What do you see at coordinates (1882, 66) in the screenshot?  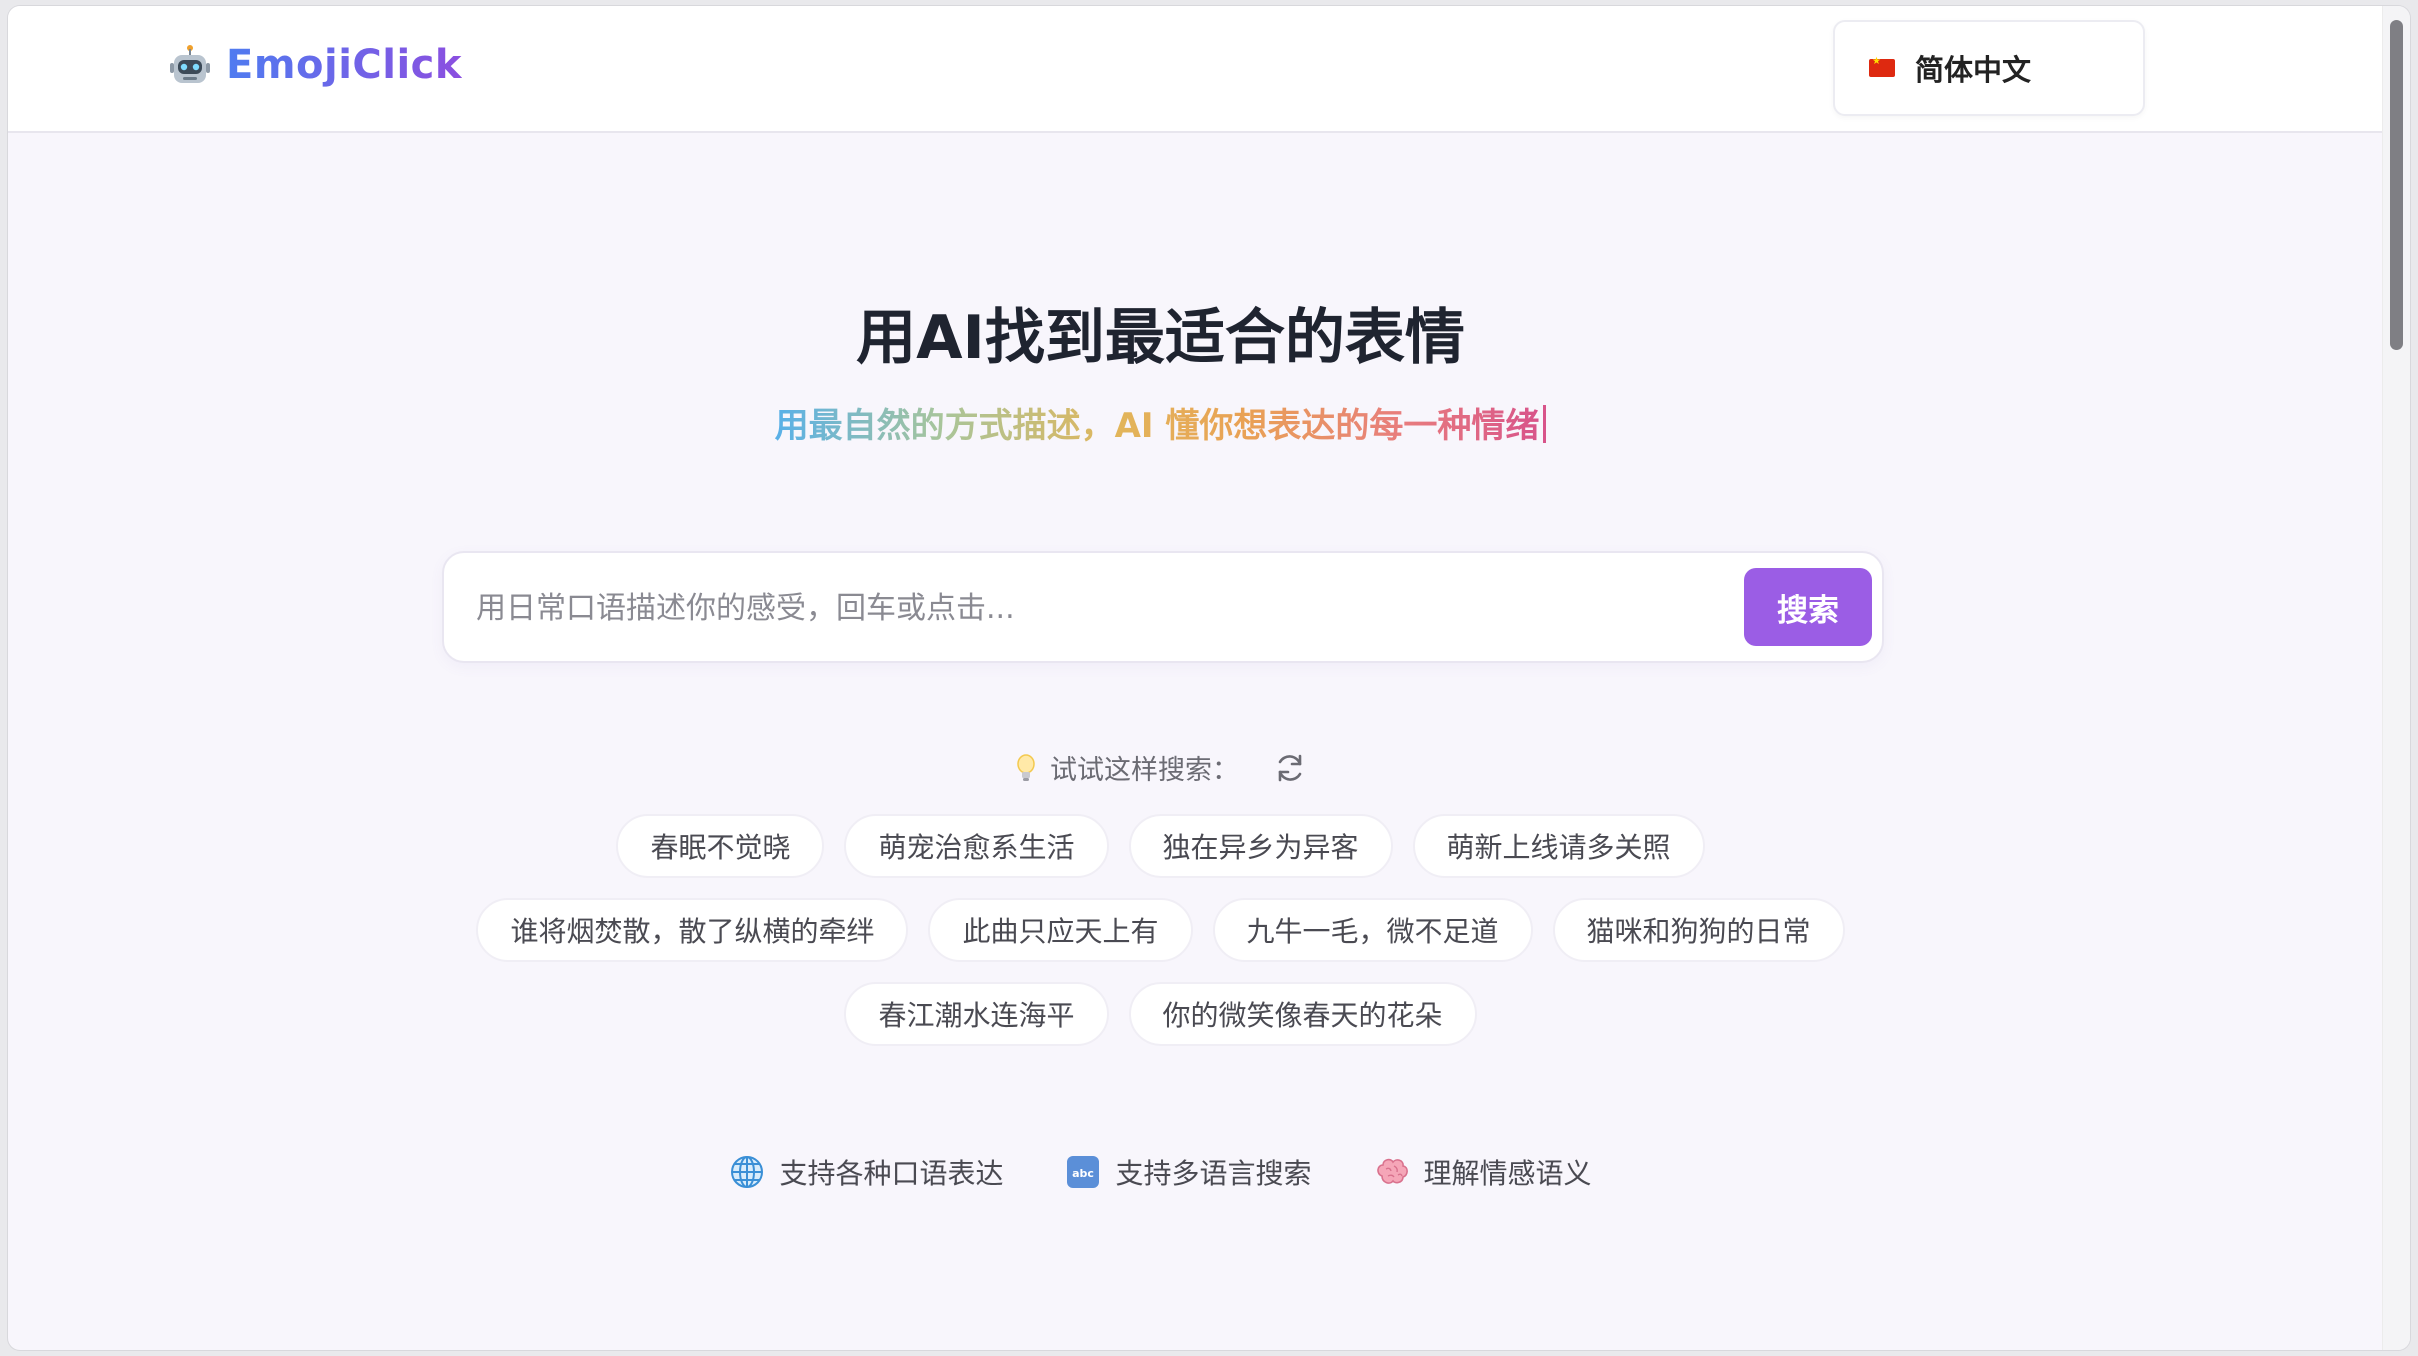 I see `cn-flag-icon` at bounding box center [1882, 66].